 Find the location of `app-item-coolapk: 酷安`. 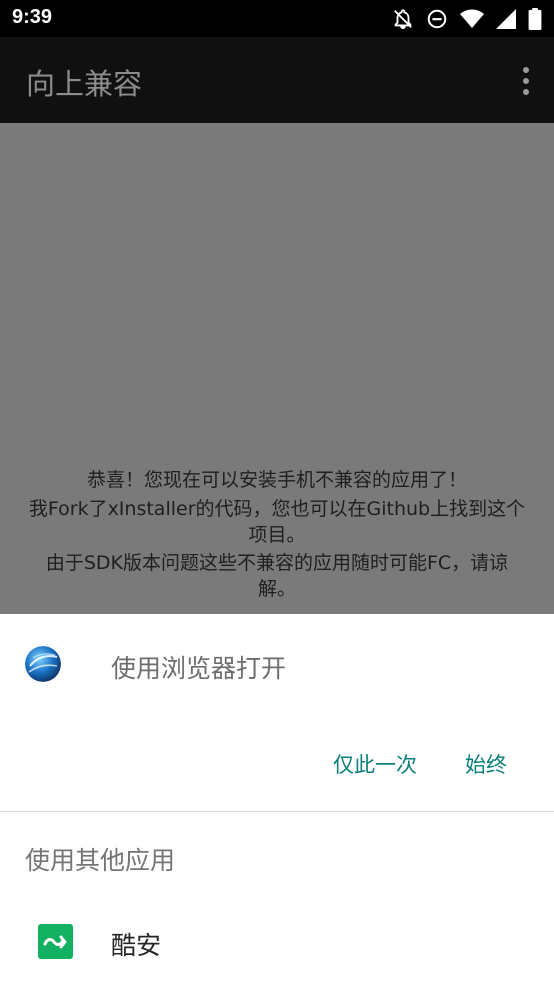

app-item-coolapk: 酷安 is located at coordinates (277, 952).